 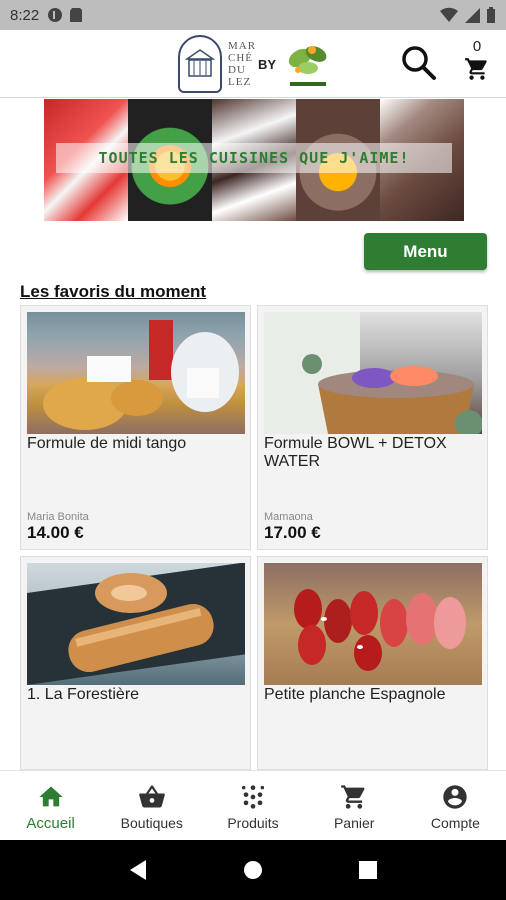 I want to click on recents-square-icon, so click(x=368, y=870).